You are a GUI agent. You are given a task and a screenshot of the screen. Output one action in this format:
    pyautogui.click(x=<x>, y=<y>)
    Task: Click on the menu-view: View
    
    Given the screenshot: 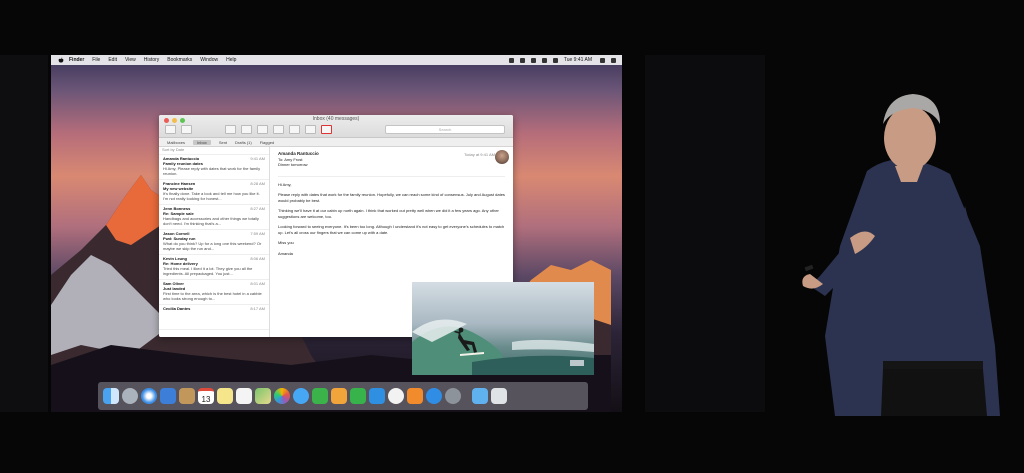 What is the action you would take?
    pyautogui.click(x=130, y=60)
    